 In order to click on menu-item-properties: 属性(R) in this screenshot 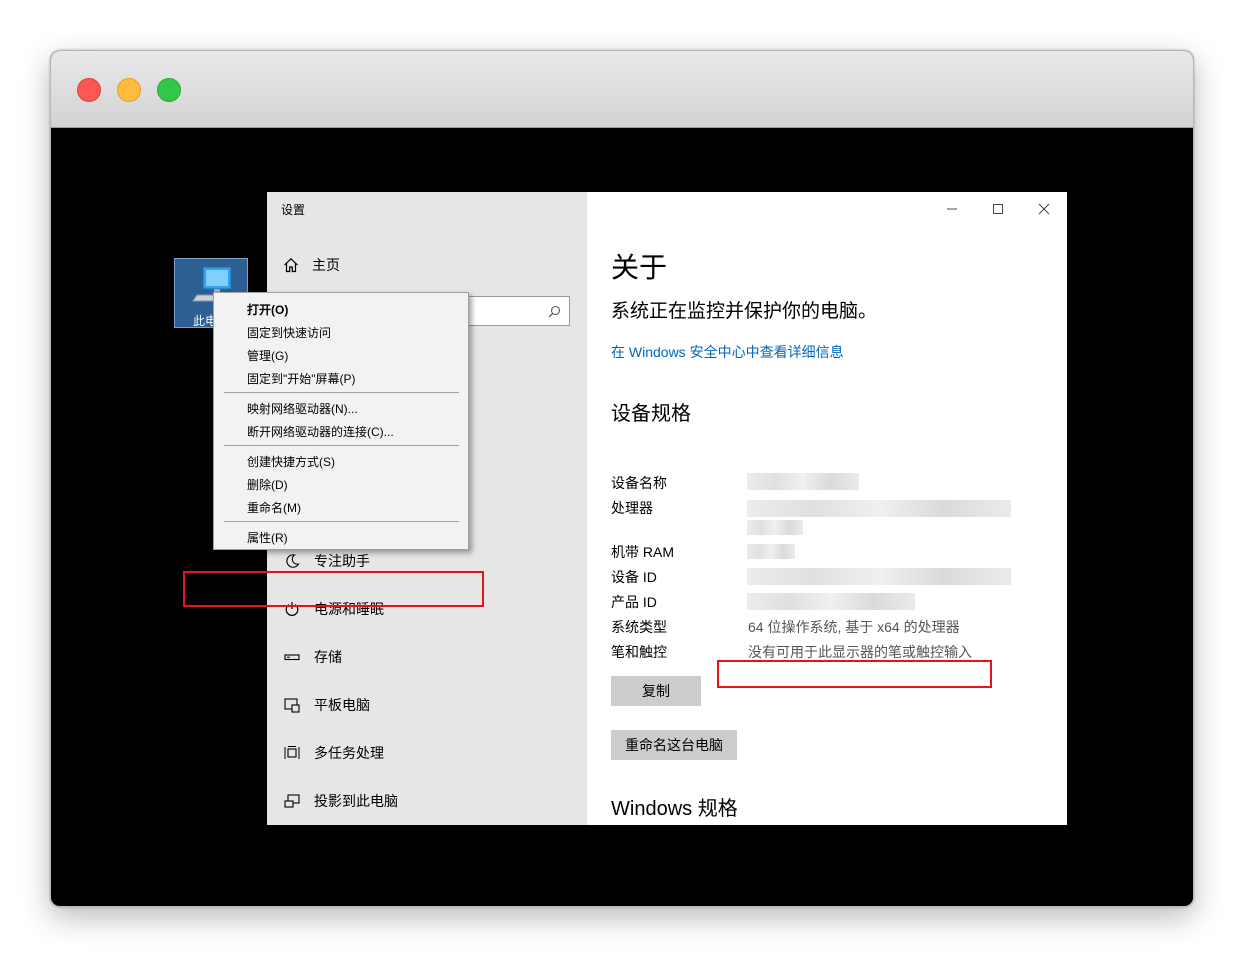, I will do `click(267, 537)`.